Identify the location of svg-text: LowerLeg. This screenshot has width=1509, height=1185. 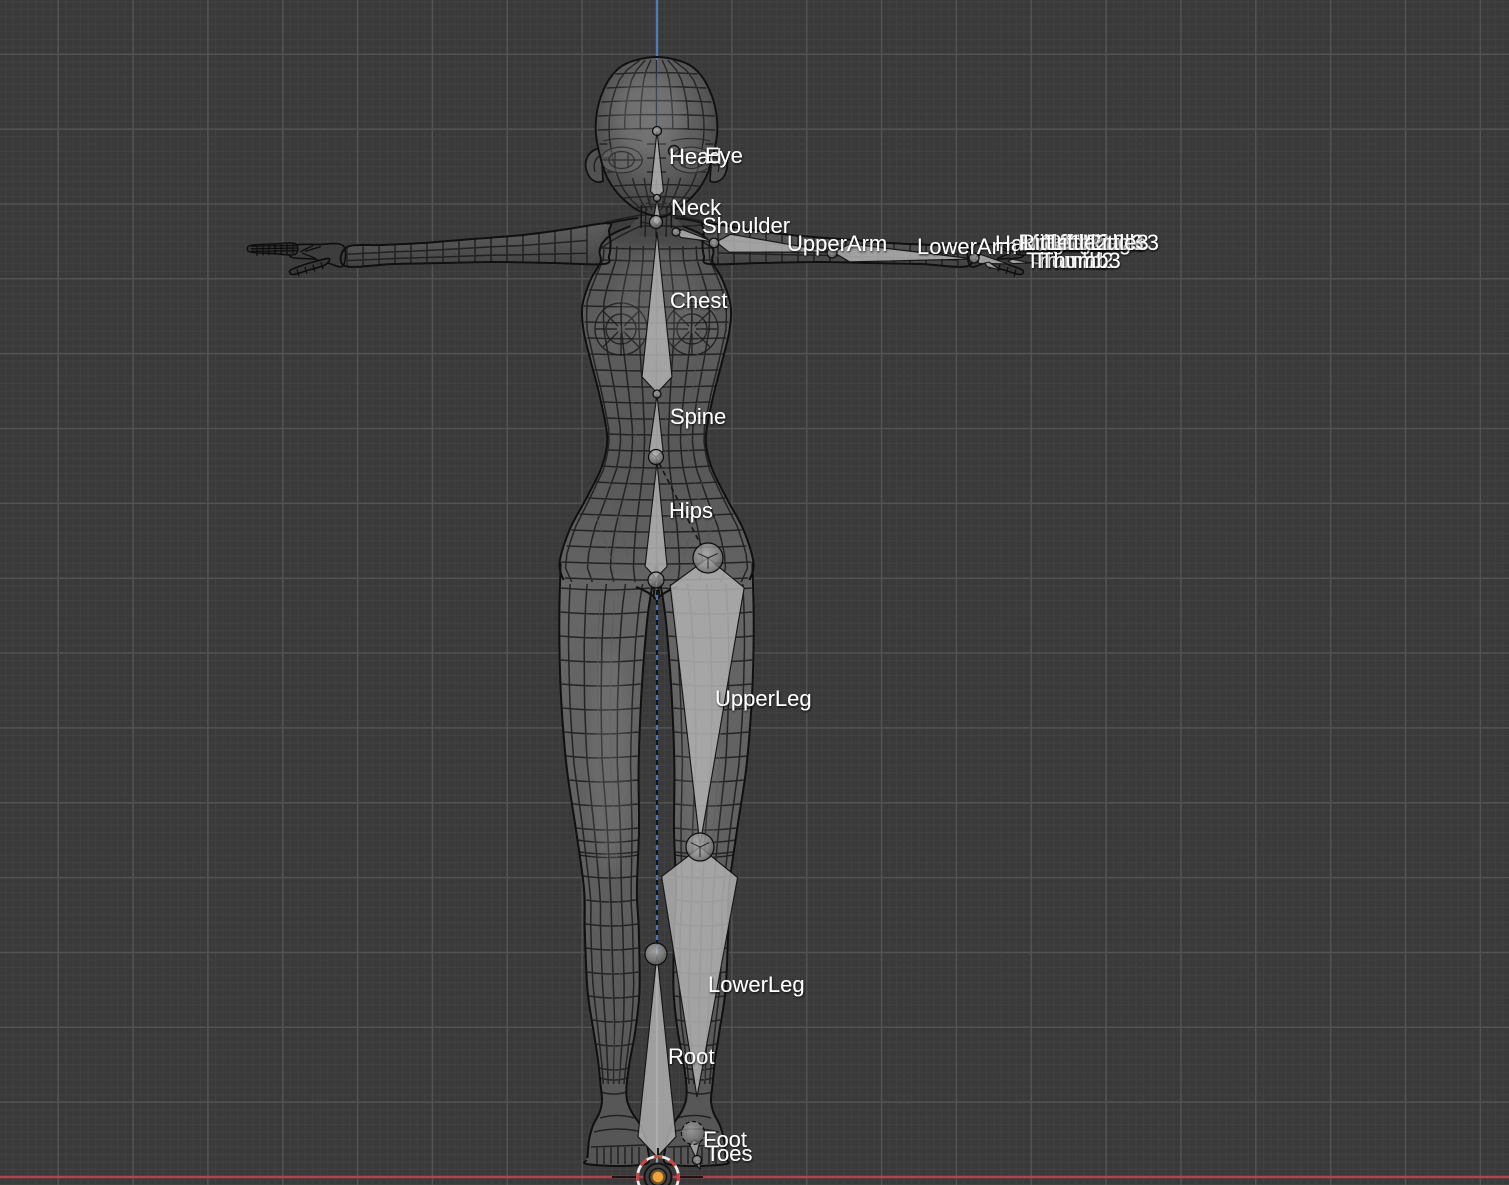
(756, 984).